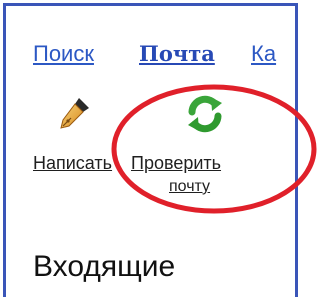 This screenshot has width=322, height=297. What do you see at coordinates (190, 186) in the screenshot?
I see `check-label-line2: почту` at bounding box center [190, 186].